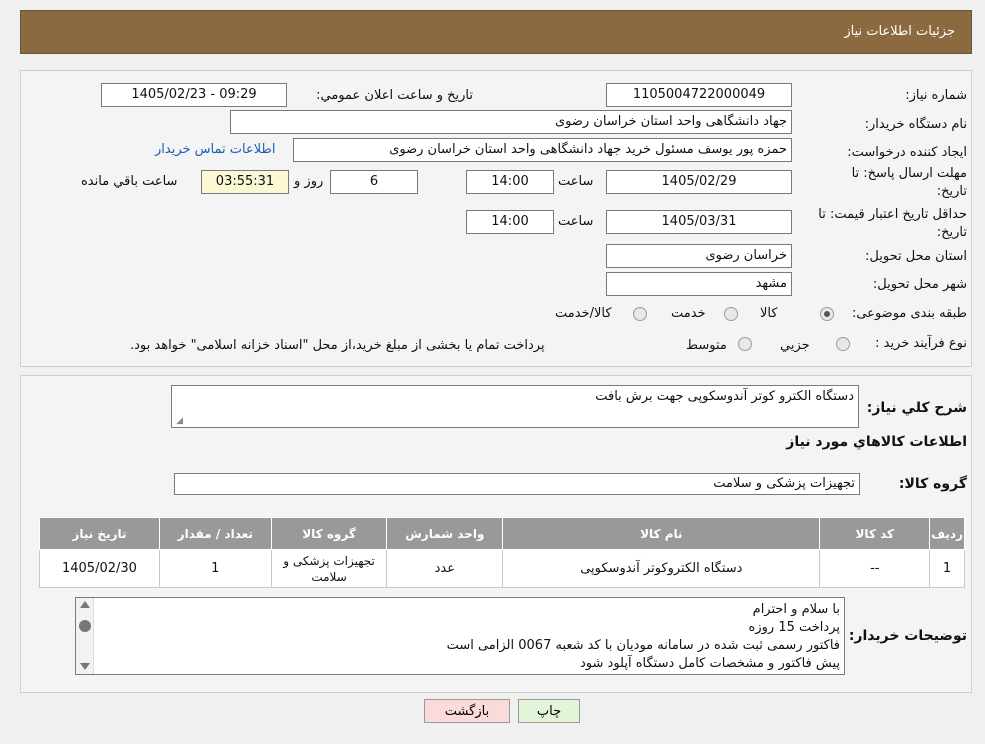 The image size is (985, 744). What do you see at coordinates (510, 182) in the screenshot?
I see `deadline-time-field: 14:00` at bounding box center [510, 182].